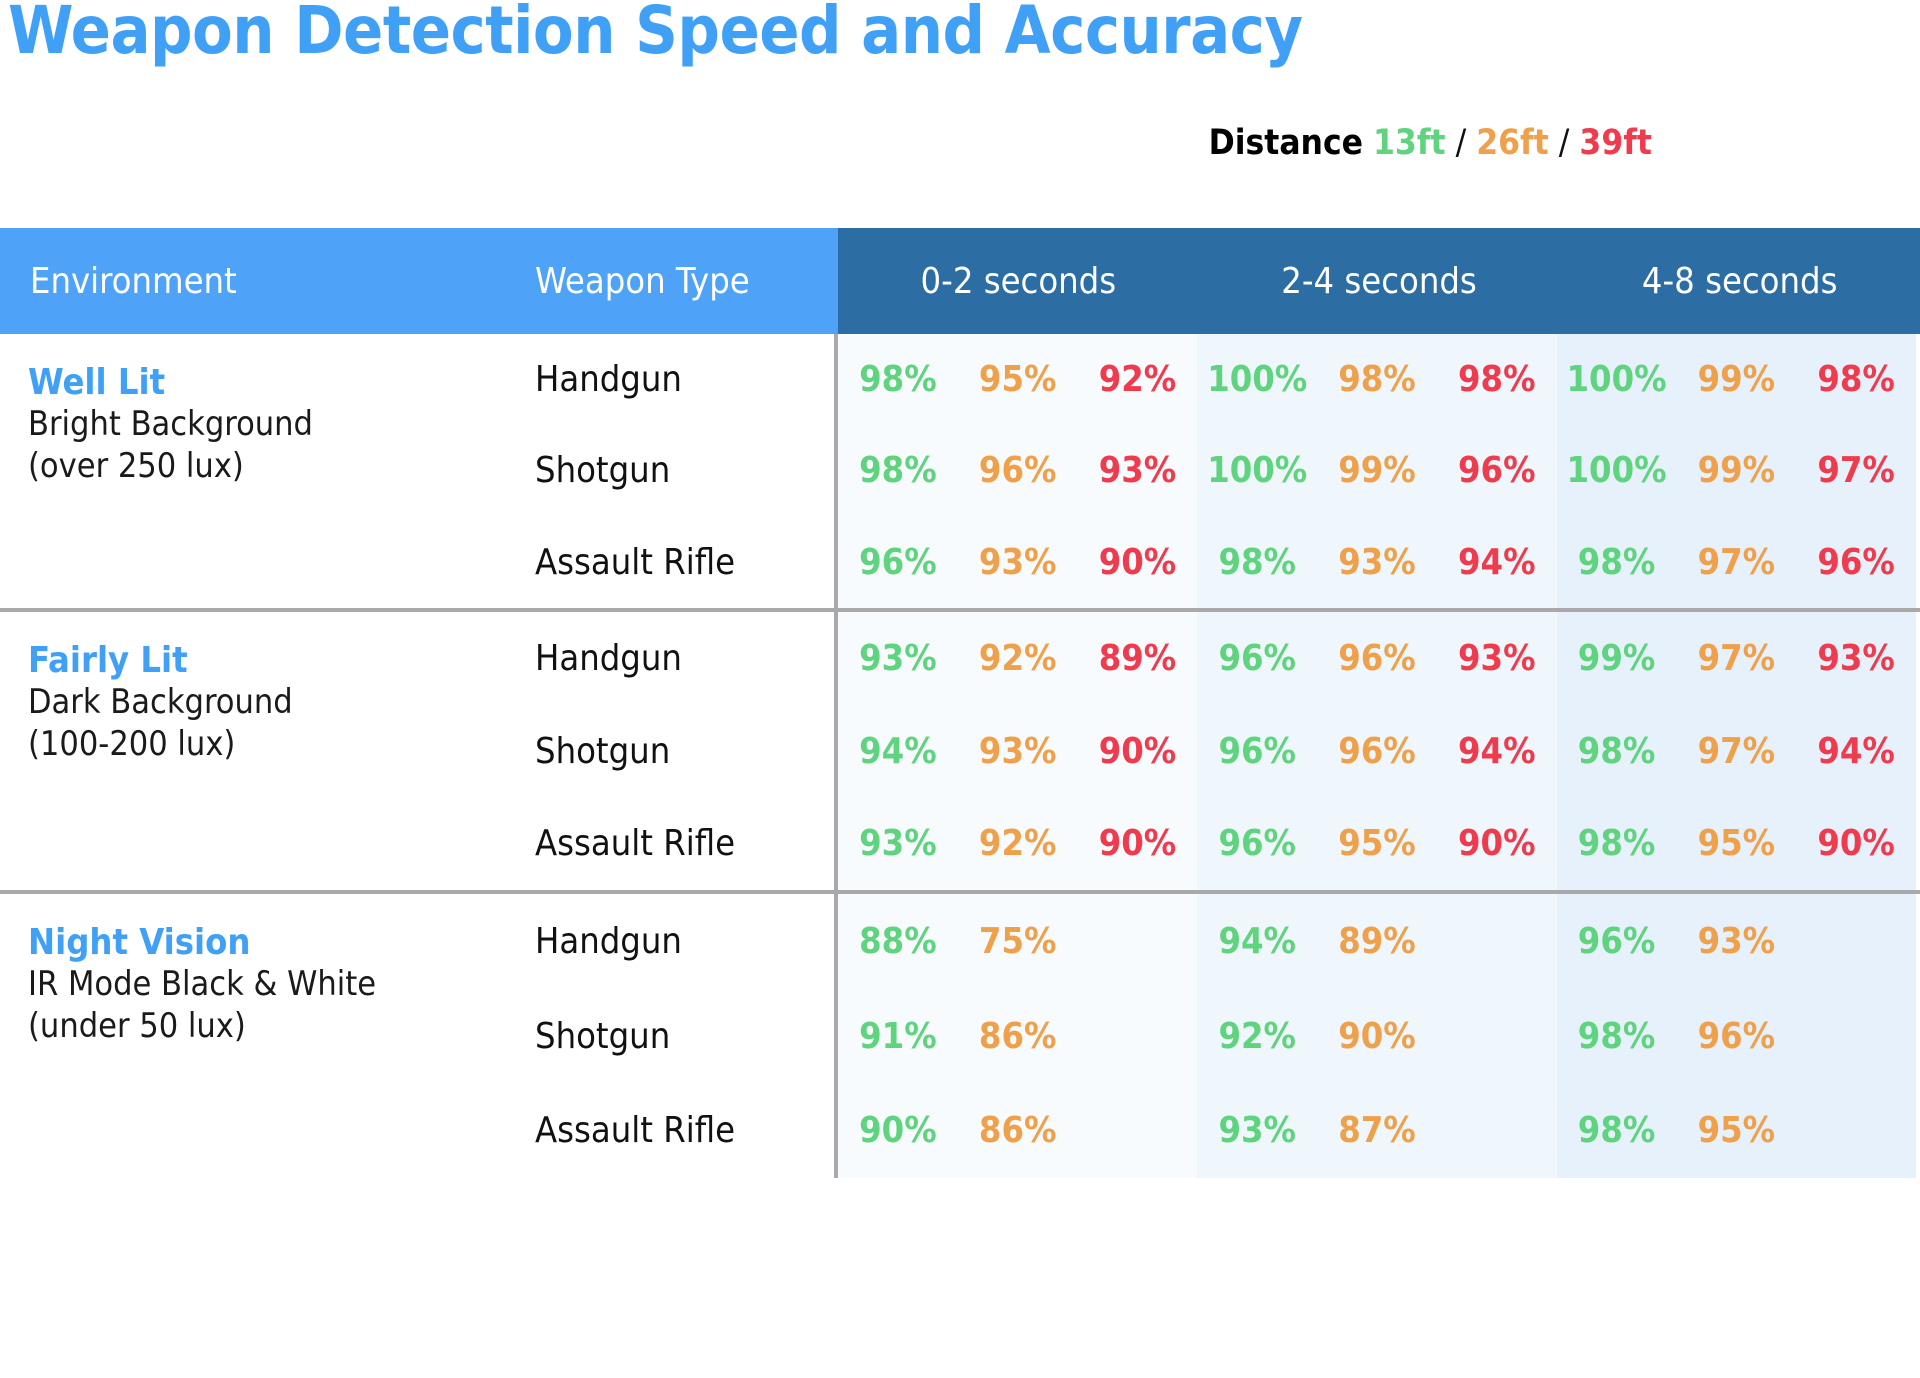 The image size is (1920, 1378). I want to click on environment-cell: Well Lit Bright Background (over 250 lux), so click(265, 471).